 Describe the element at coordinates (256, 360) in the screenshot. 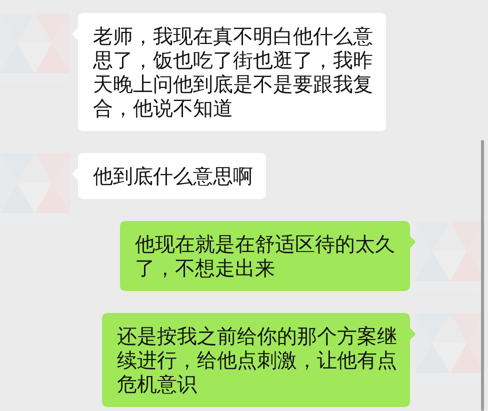

I see `message-bubble: 还是按我之前给你的那个方案继续进行，给他点刺激，让他有点危机意识` at that location.